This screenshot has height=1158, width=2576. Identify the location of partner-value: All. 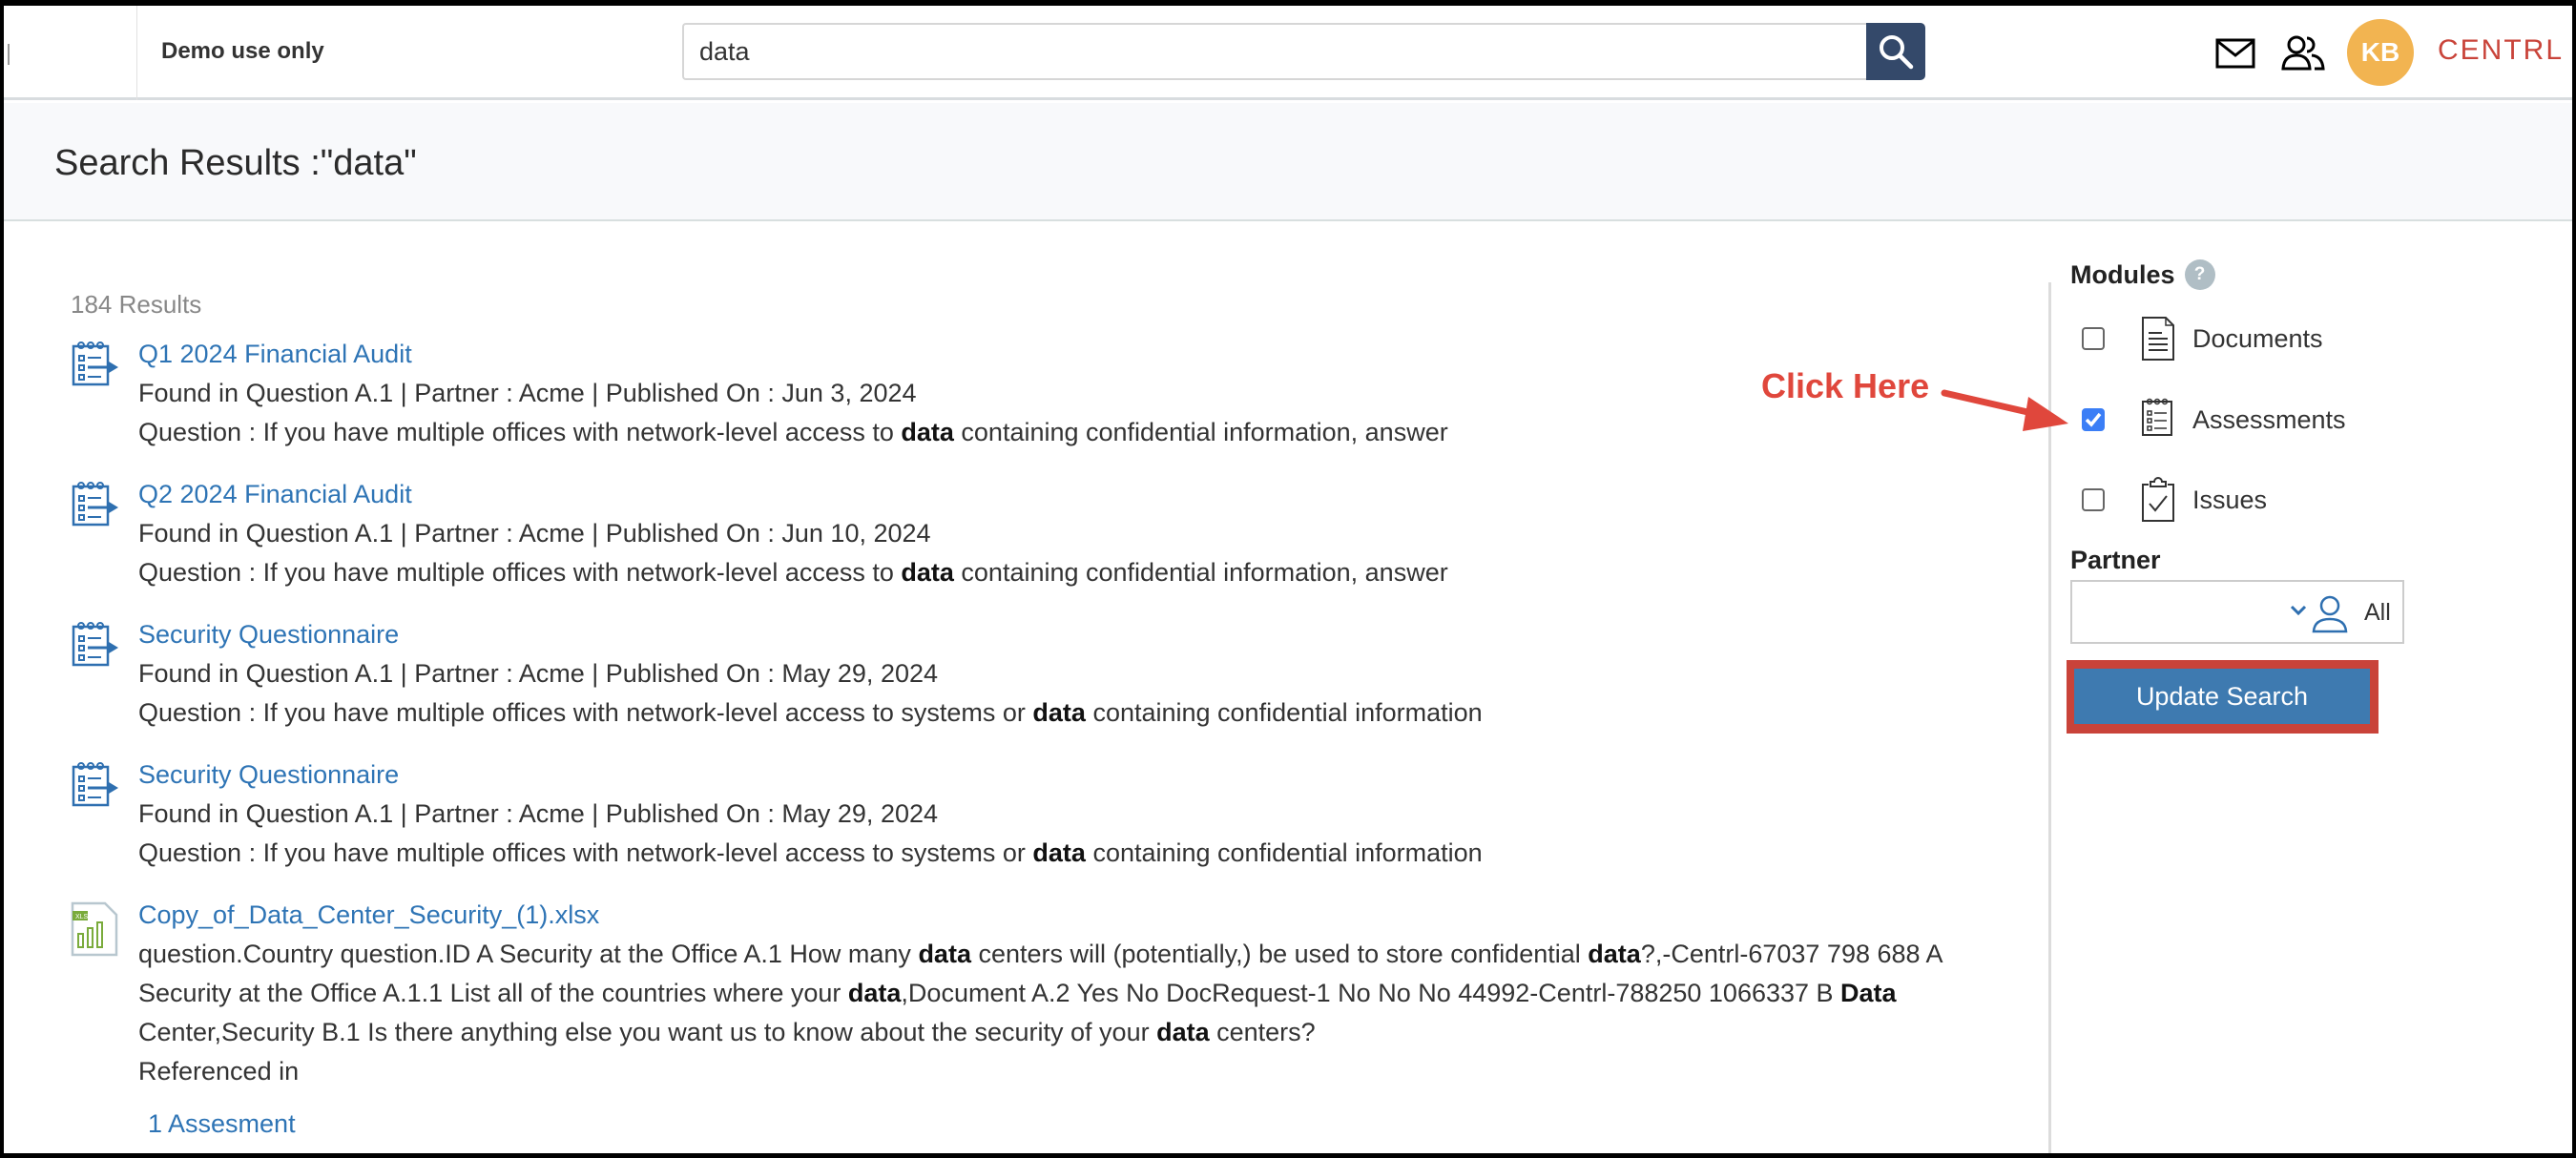
(2377, 612).